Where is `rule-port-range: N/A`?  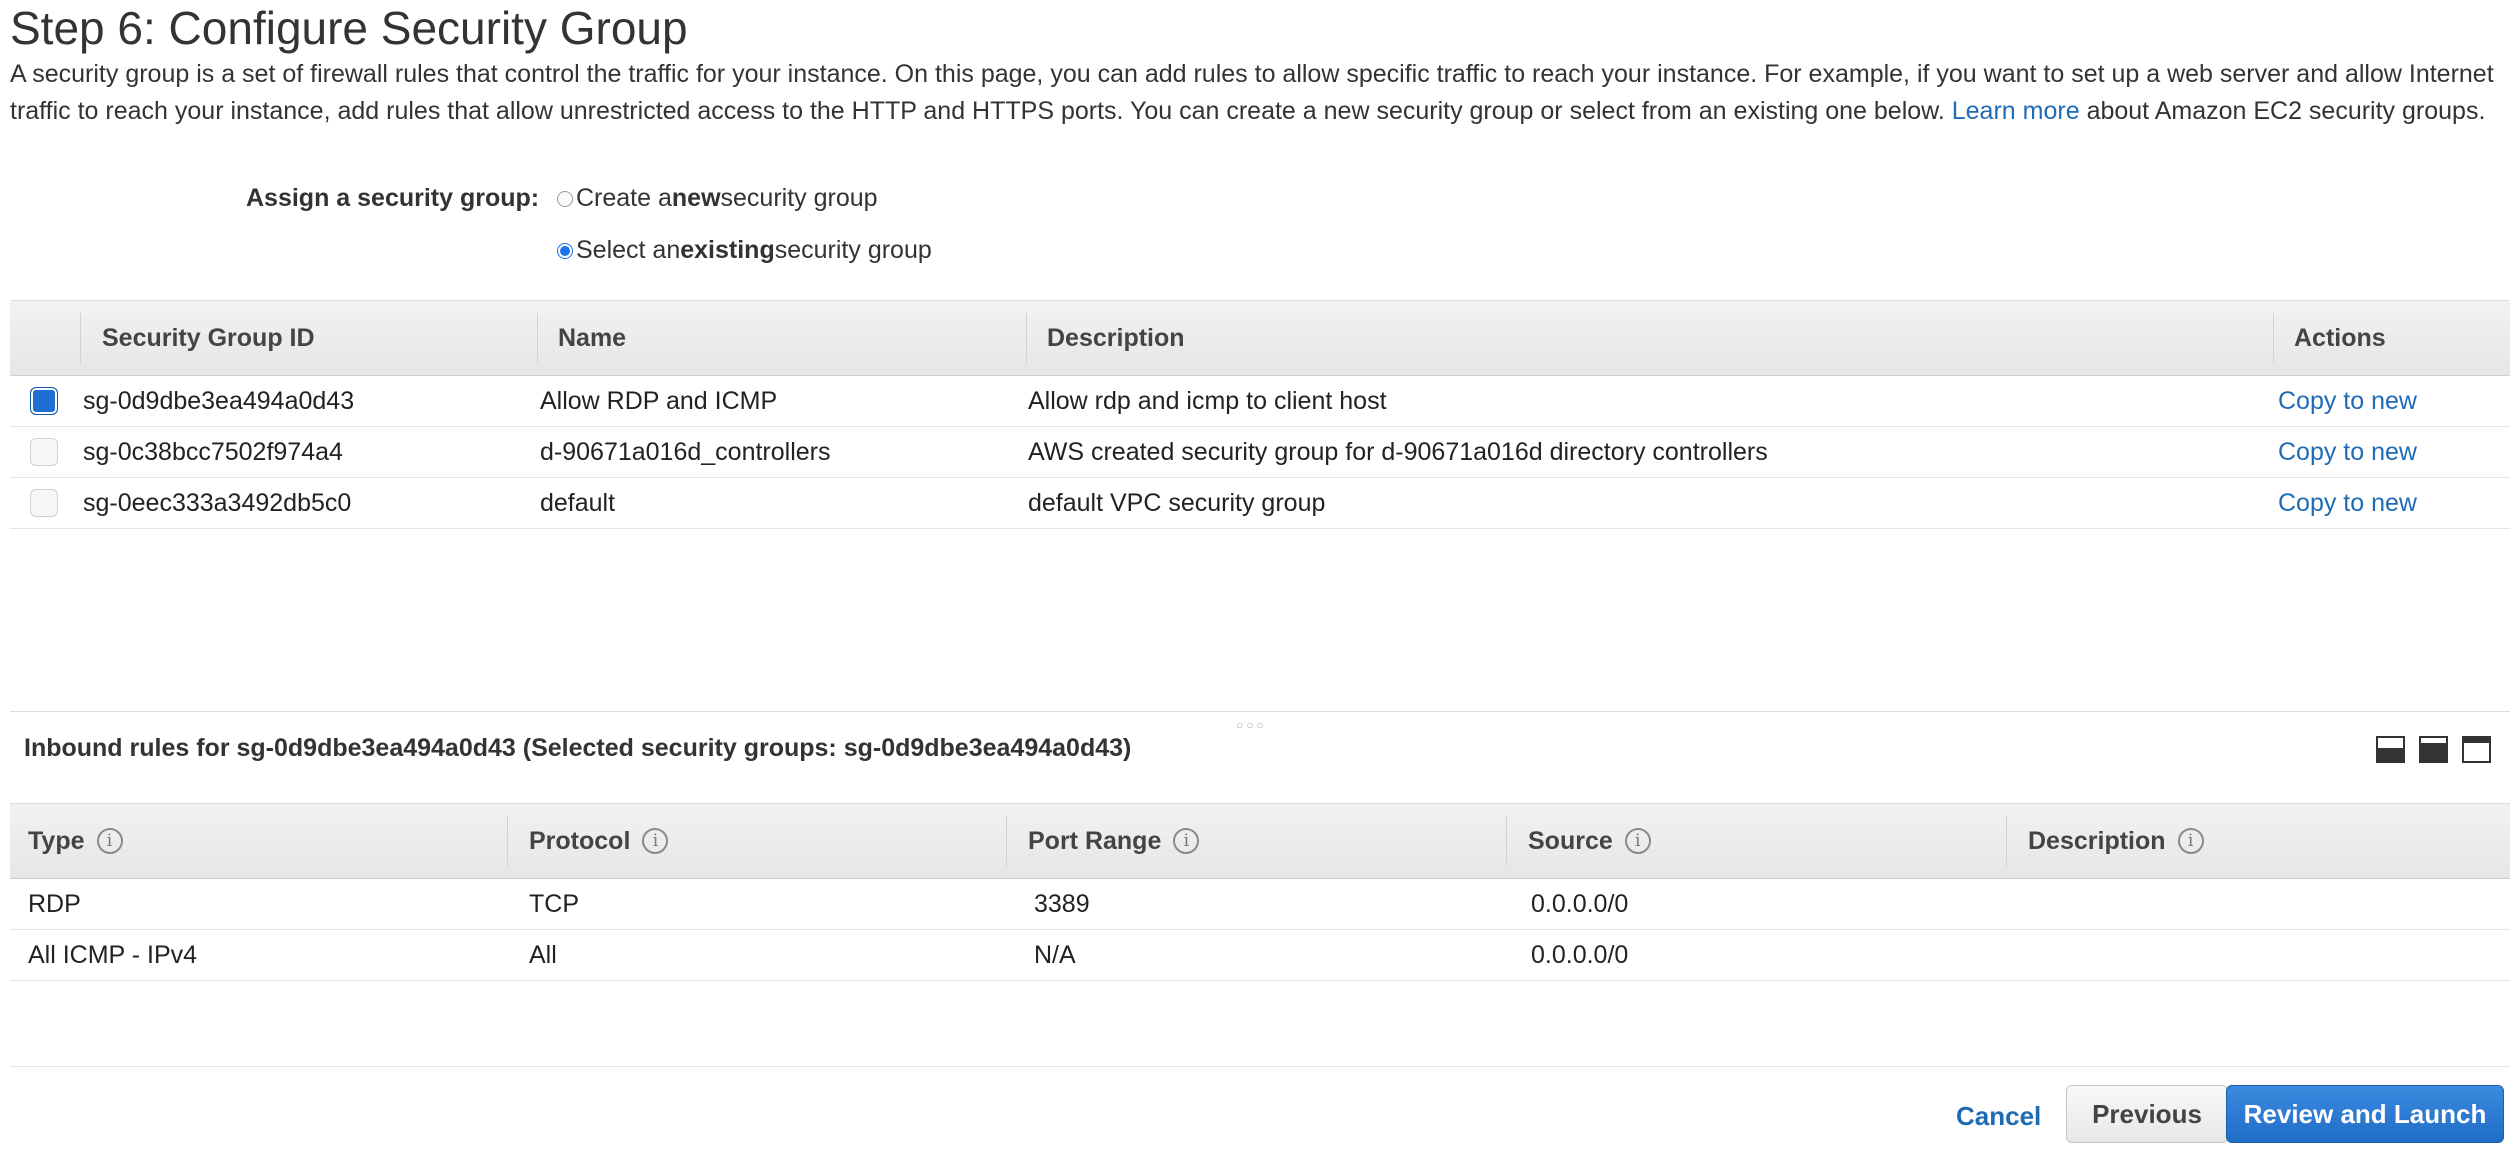 rule-port-range: N/A is located at coordinates (1055, 955).